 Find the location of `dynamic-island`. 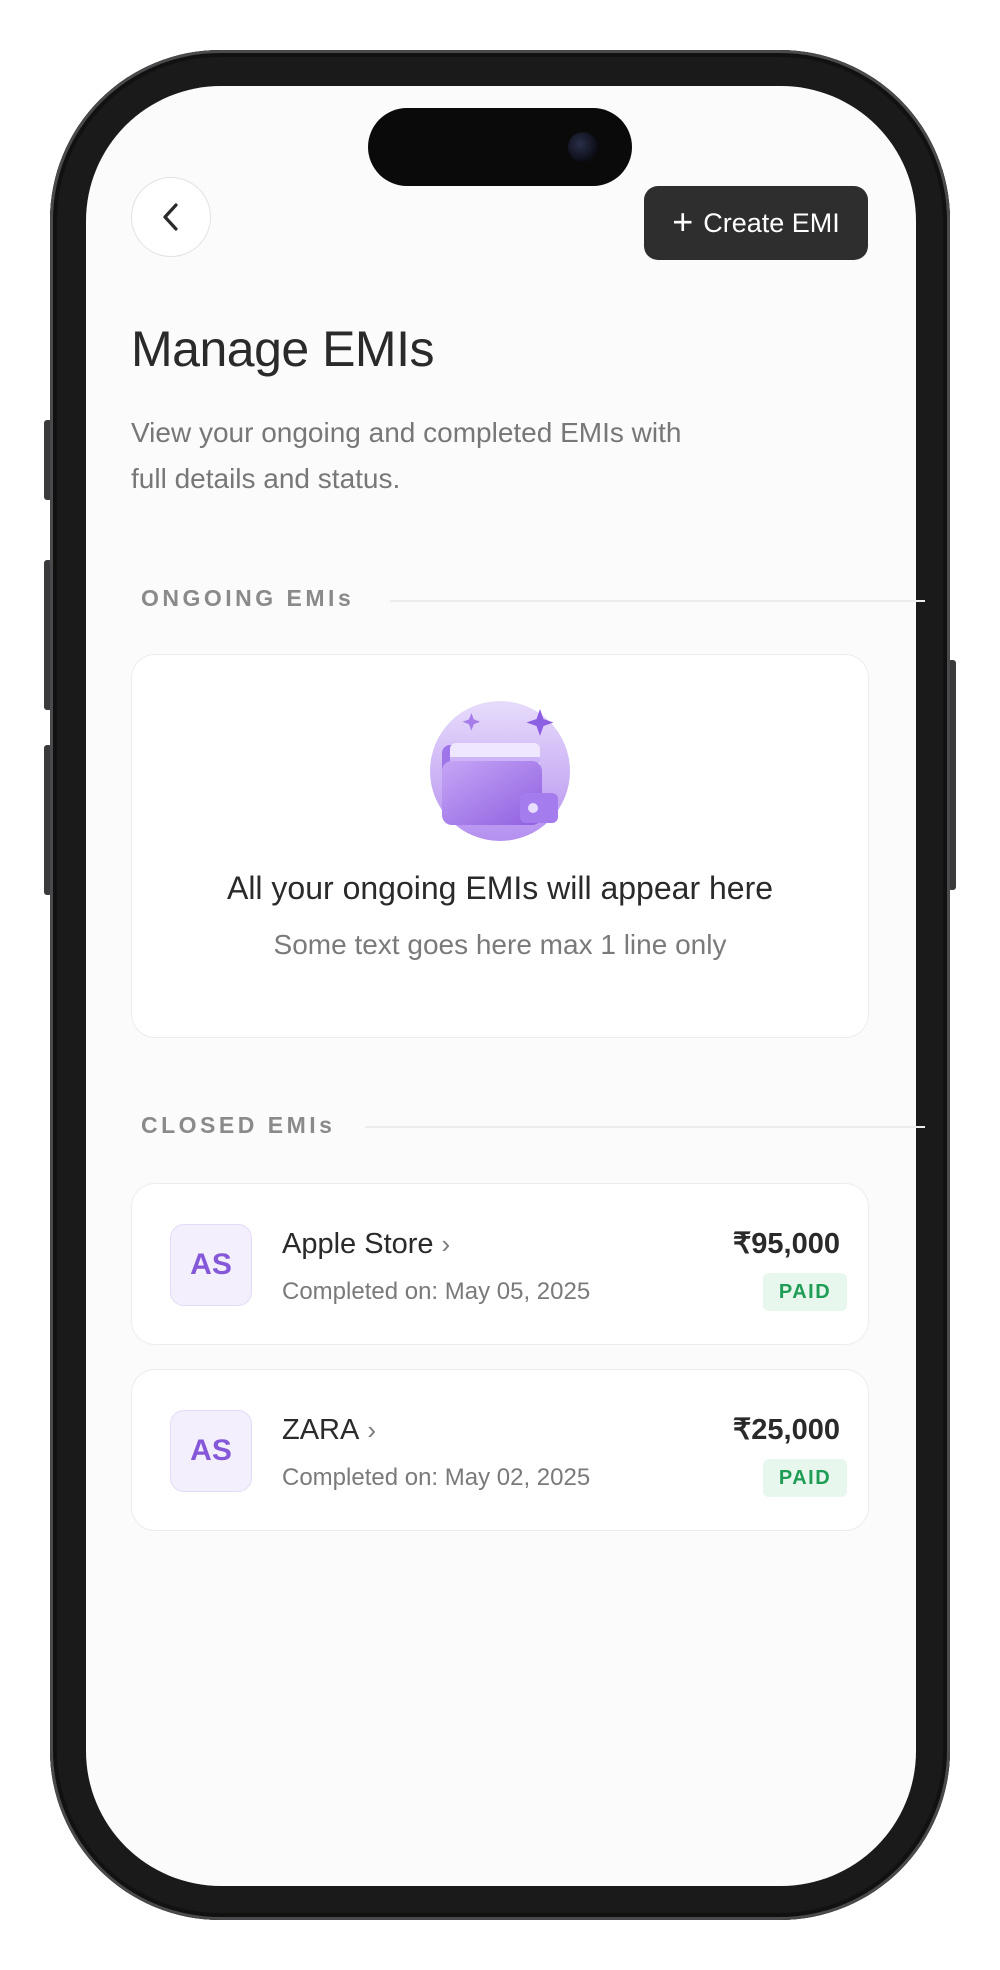

dynamic-island is located at coordinates (500, 147).